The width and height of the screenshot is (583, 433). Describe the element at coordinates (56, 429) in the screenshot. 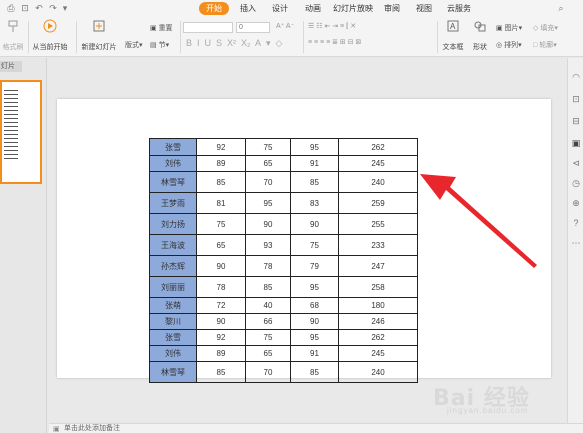

I see `notes-icon: ▣` at that location.